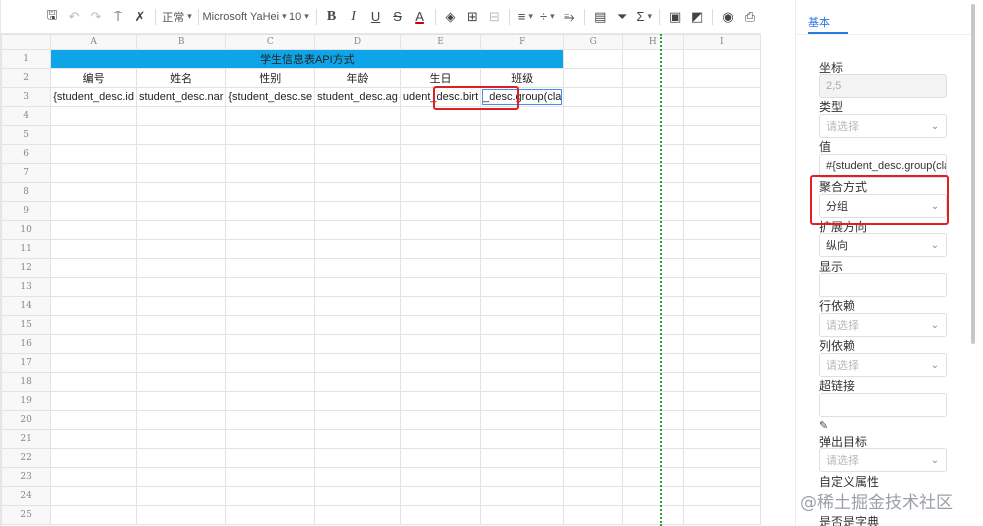 The image size is (983, 526). I want to click on header-cell: 生日, so click(440, 78).